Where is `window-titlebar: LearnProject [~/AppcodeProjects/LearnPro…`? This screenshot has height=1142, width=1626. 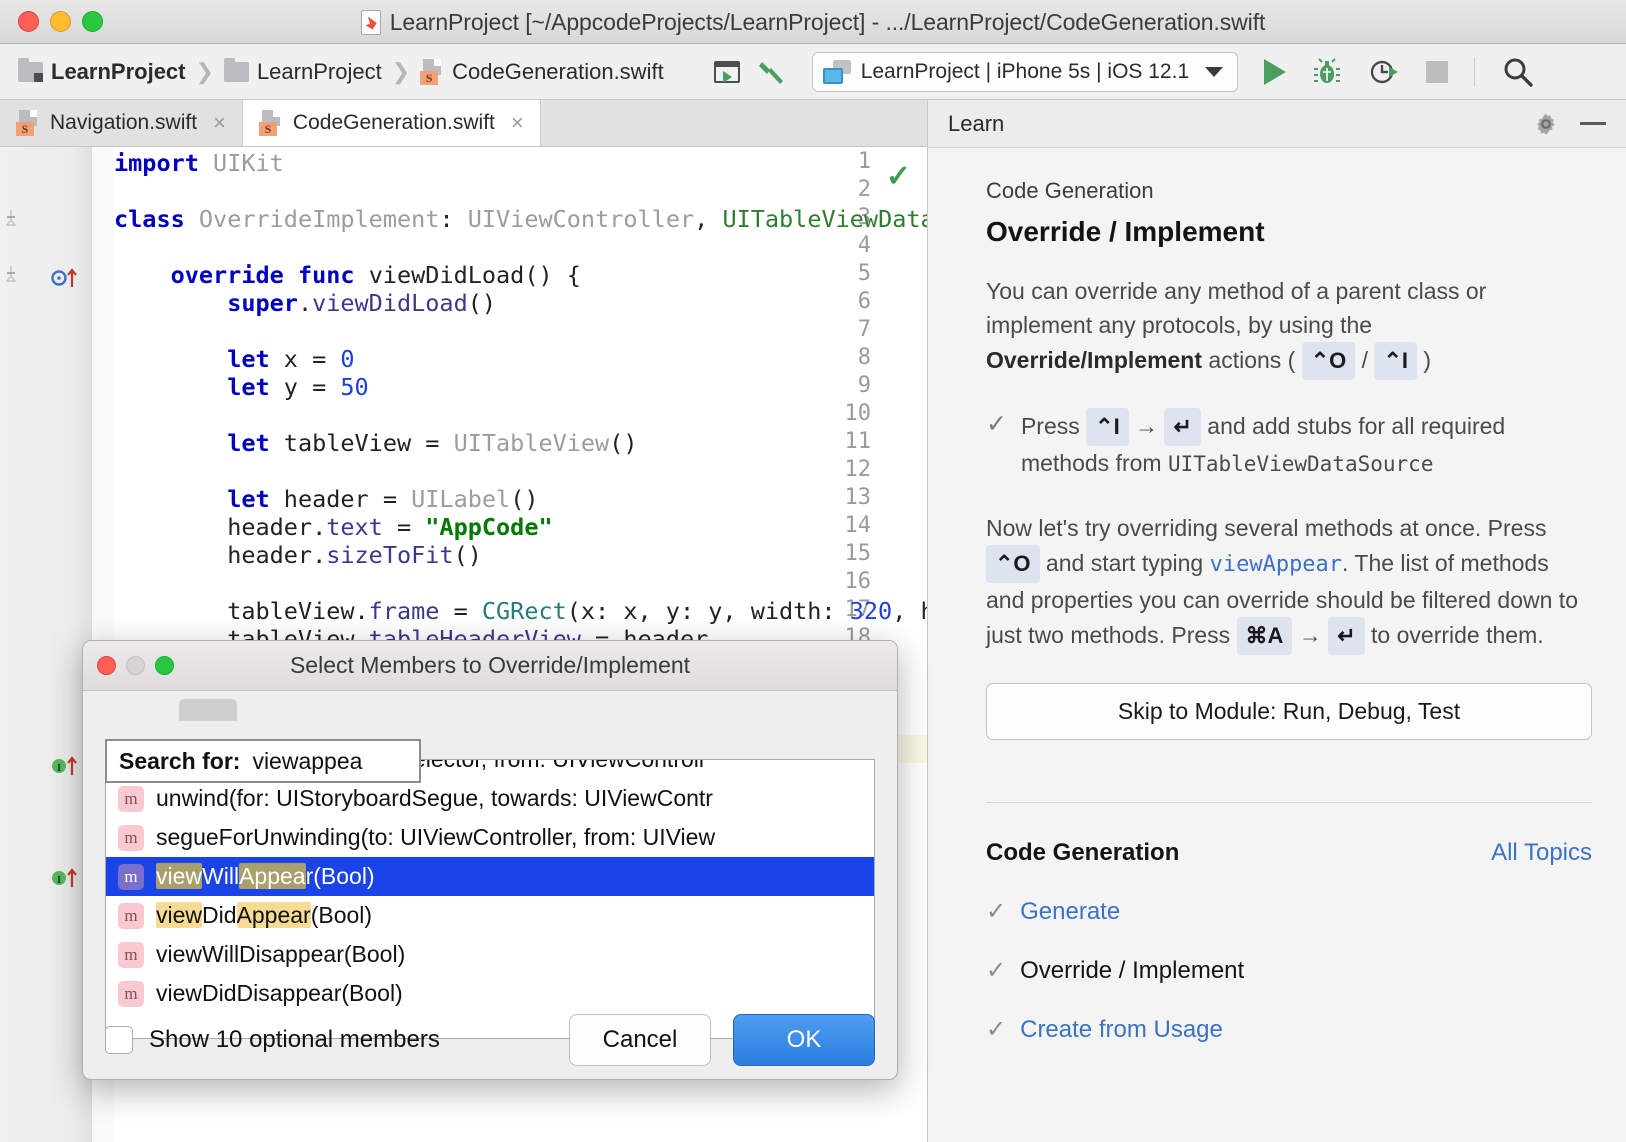 window-titlebar: LearnProject [~/AppcodeProjects/LearnPro… is located at coordinates (813, 22).